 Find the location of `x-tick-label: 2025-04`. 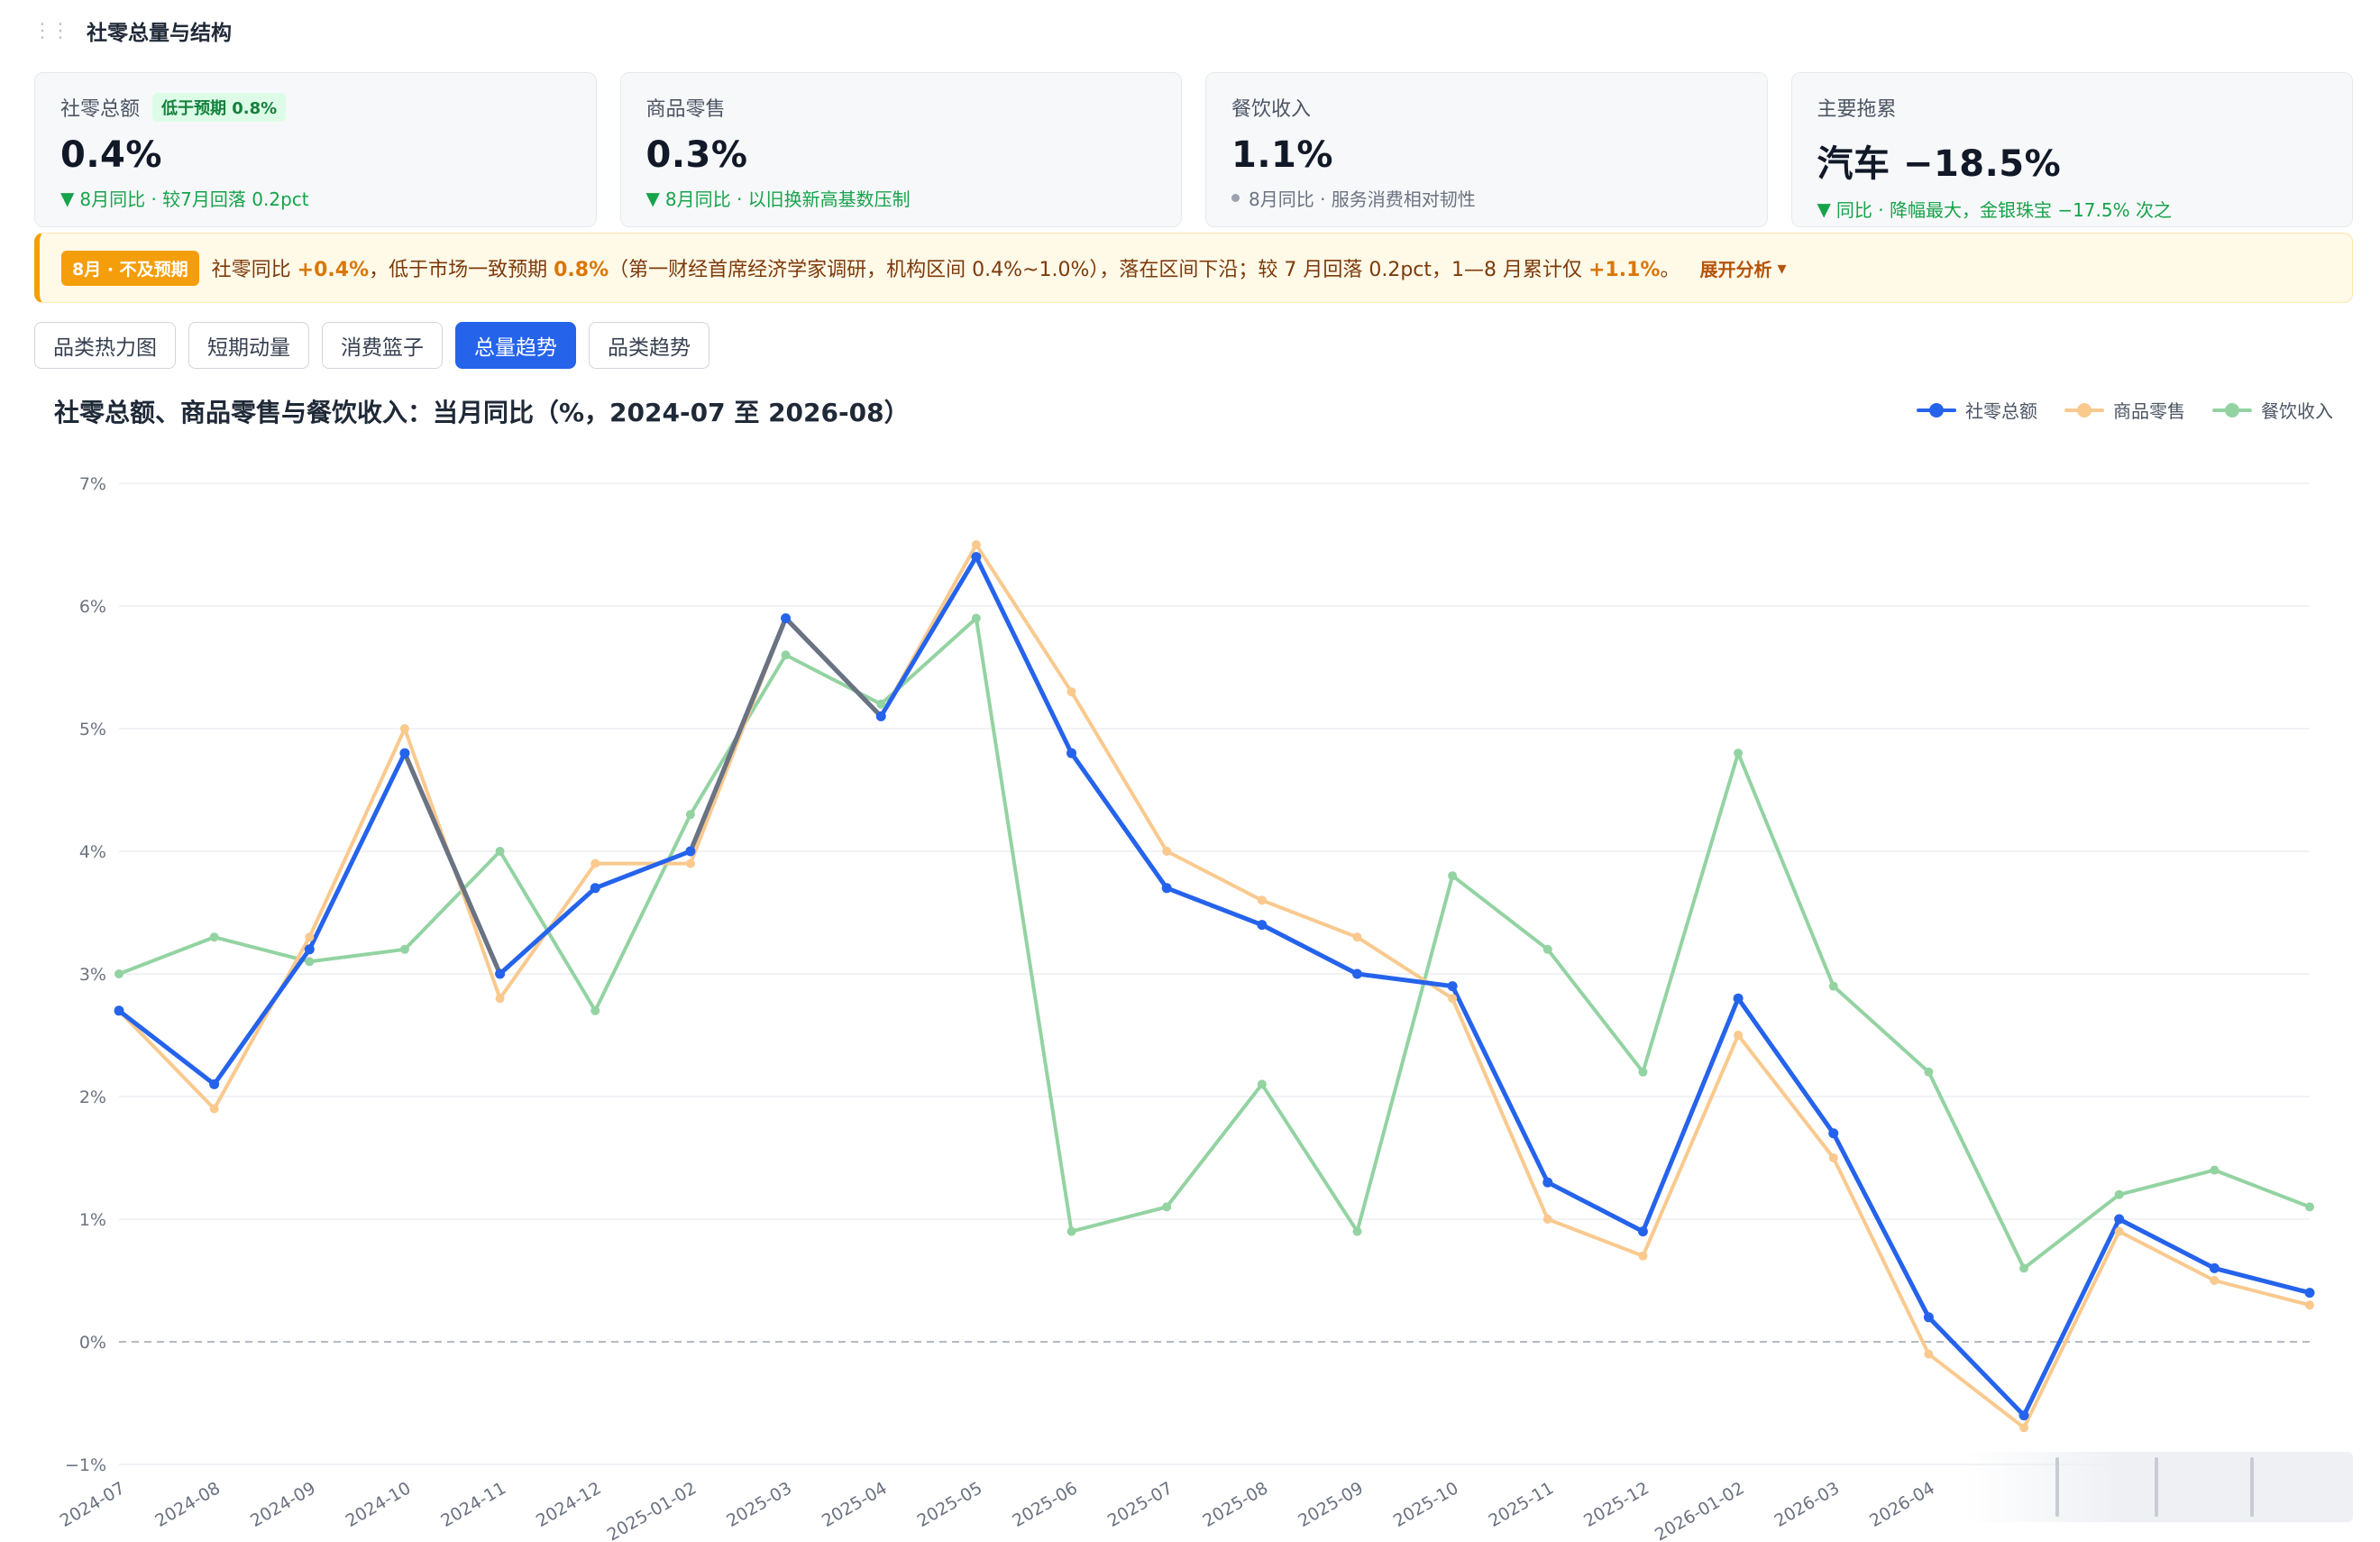

x-tick-label: 2025-04 is located at coordinates (855, 1505).